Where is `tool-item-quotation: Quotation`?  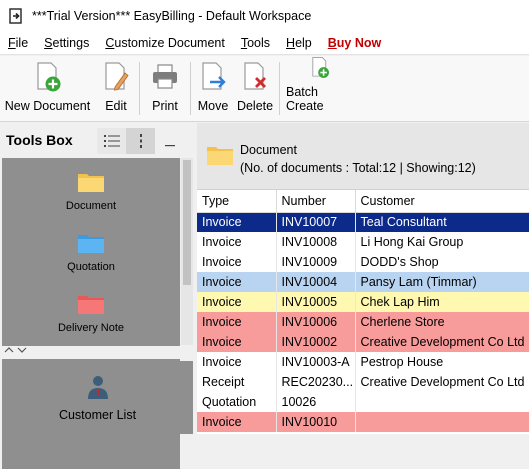
tool-item-quotation: Quotation is located at coordinates (91, 252).